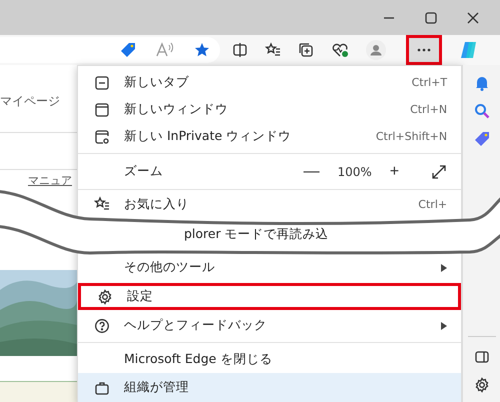 The image size is (500, 402). I want to click on menu-item: 新しいウィンドウ Ctrl+N, so click(270, 109).